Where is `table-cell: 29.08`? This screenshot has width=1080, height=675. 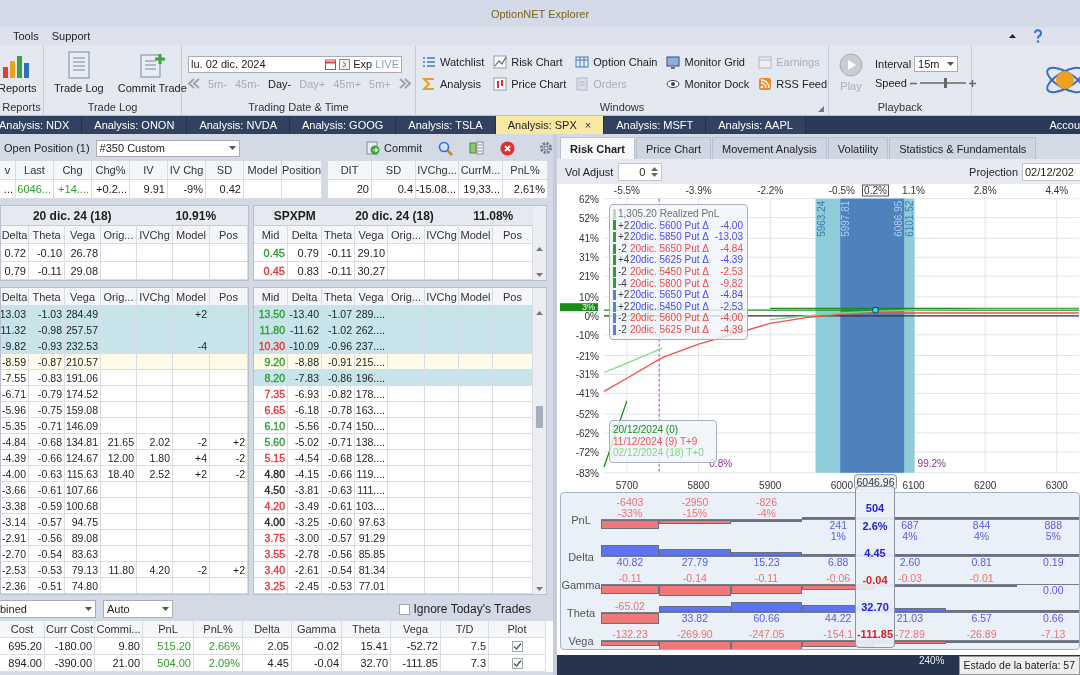
table-cell: 29.08 is located at coordinates (83, 271).